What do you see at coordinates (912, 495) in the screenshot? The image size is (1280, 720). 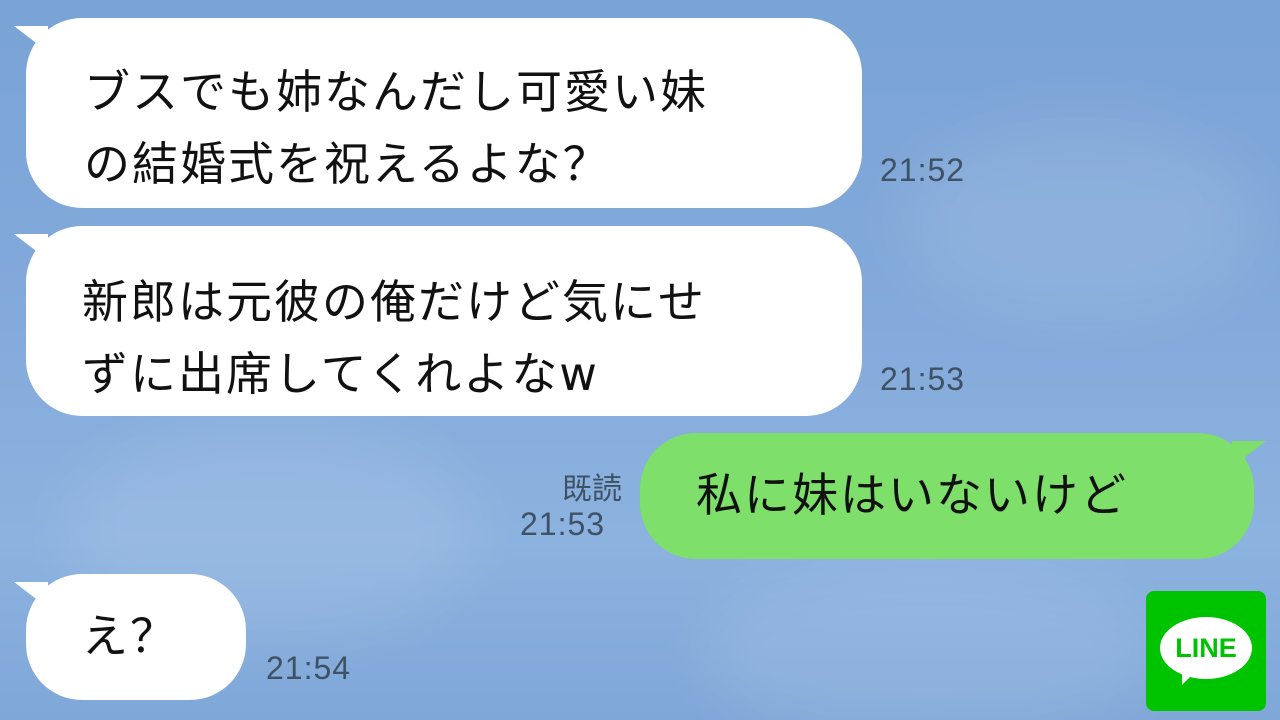 I see `message-text-line: 私に妹はいないけど` at bounding box center [912, 495].